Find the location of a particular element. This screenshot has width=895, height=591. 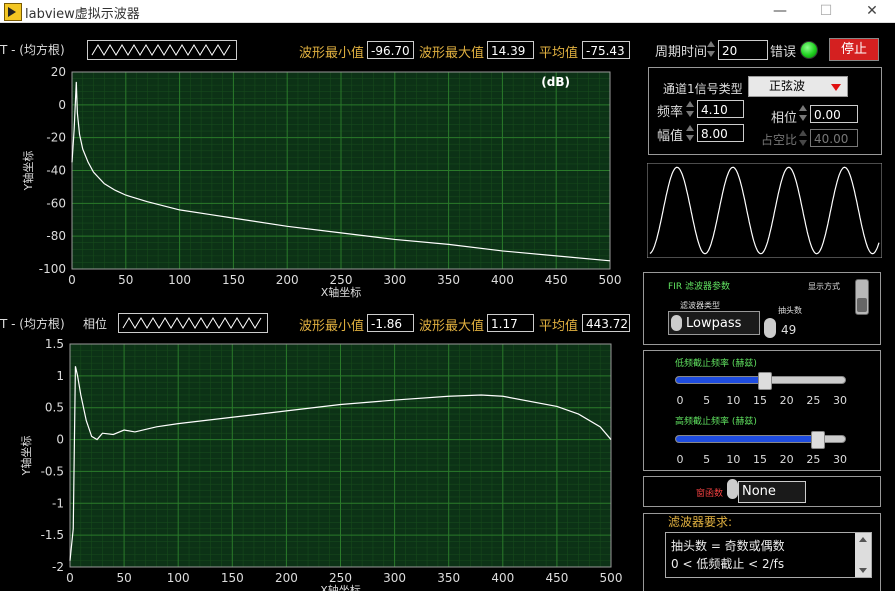

spectrum-xtick-label: 450 is located at coordinates (556, 280).